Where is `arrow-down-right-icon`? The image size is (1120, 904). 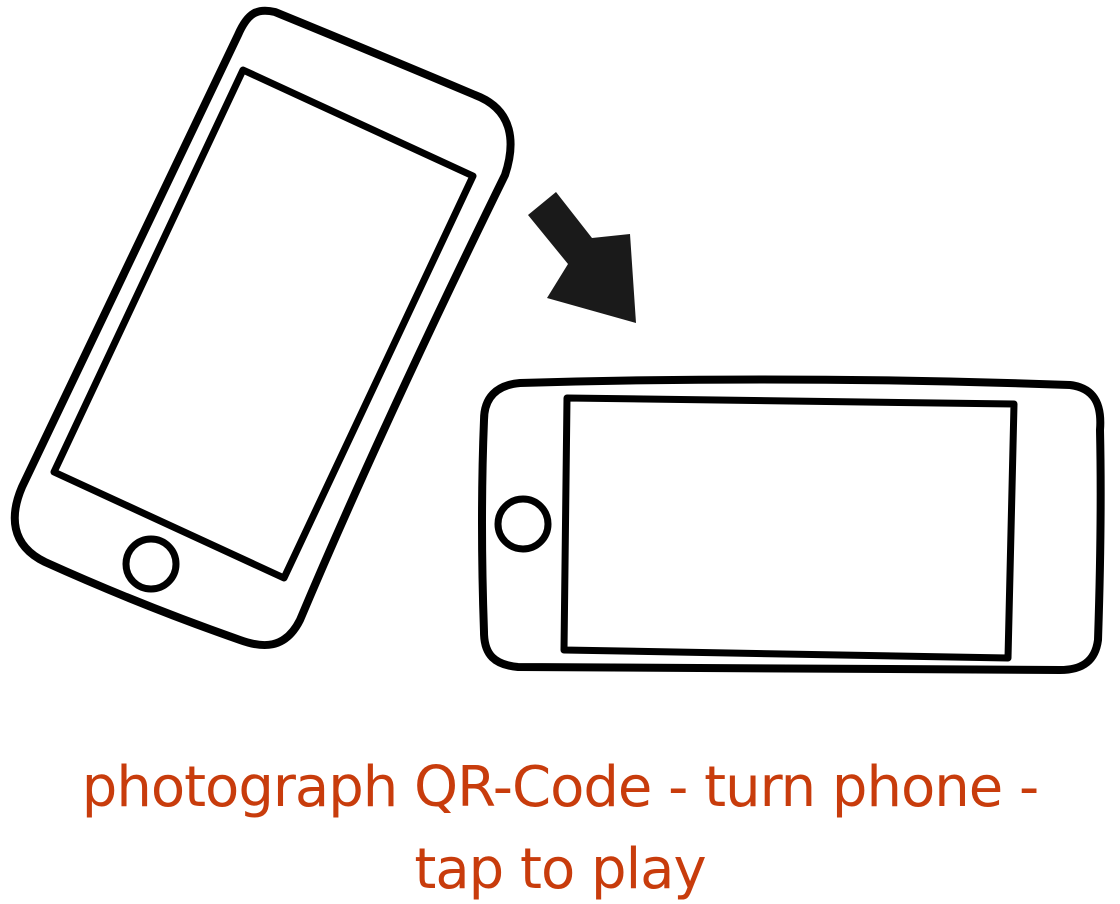
arrow-down-right-icon is located at coordinates (582, 257).